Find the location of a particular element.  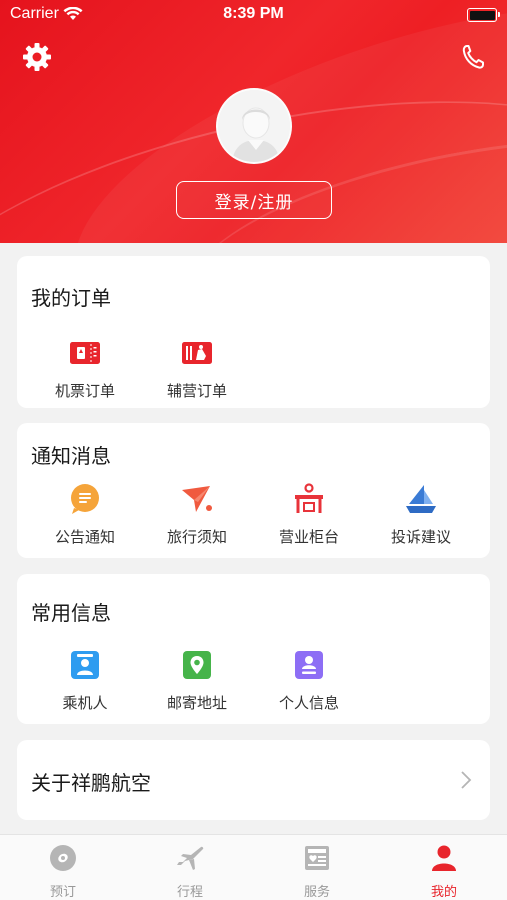

grid-item-label: 营业柜台 is located at coordinates (308, 537).